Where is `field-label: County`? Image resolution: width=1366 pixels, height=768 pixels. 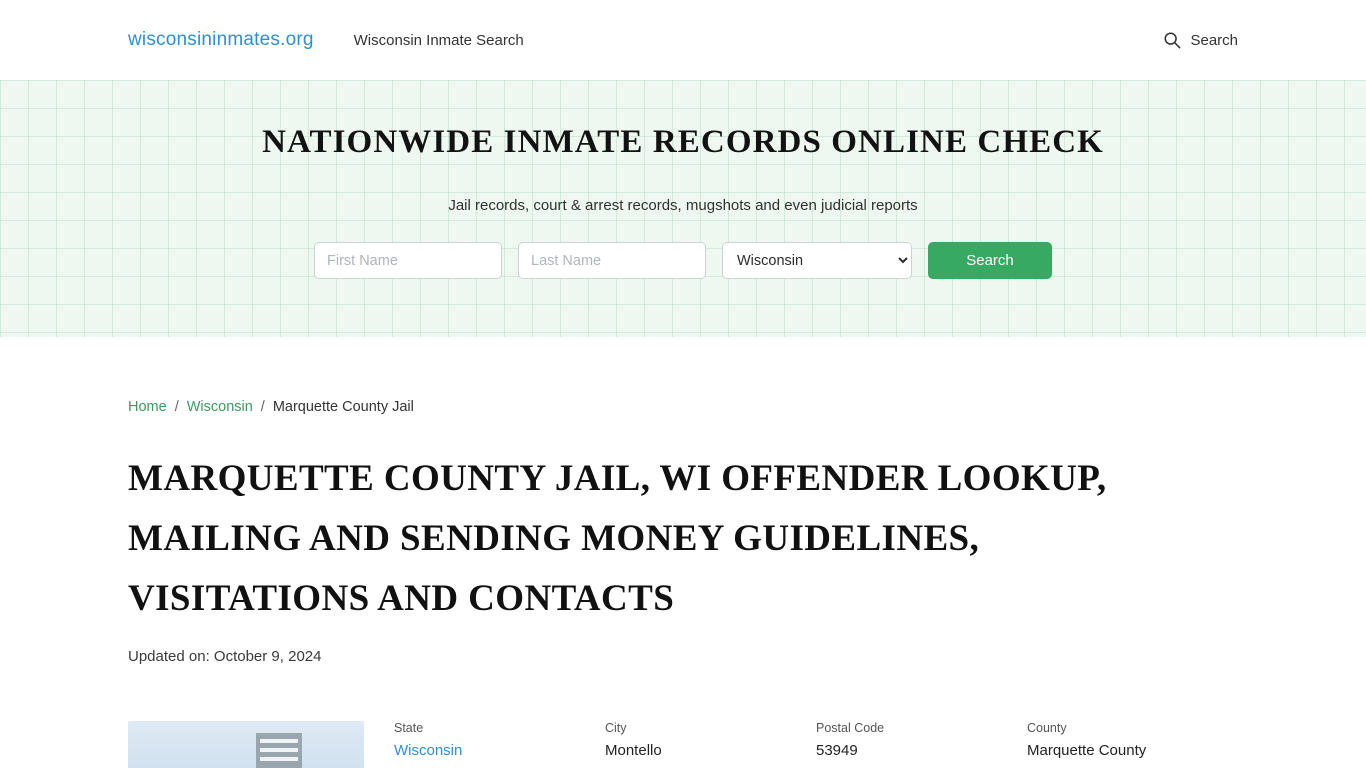
field-label: County is located at coordinates (1047, 728).